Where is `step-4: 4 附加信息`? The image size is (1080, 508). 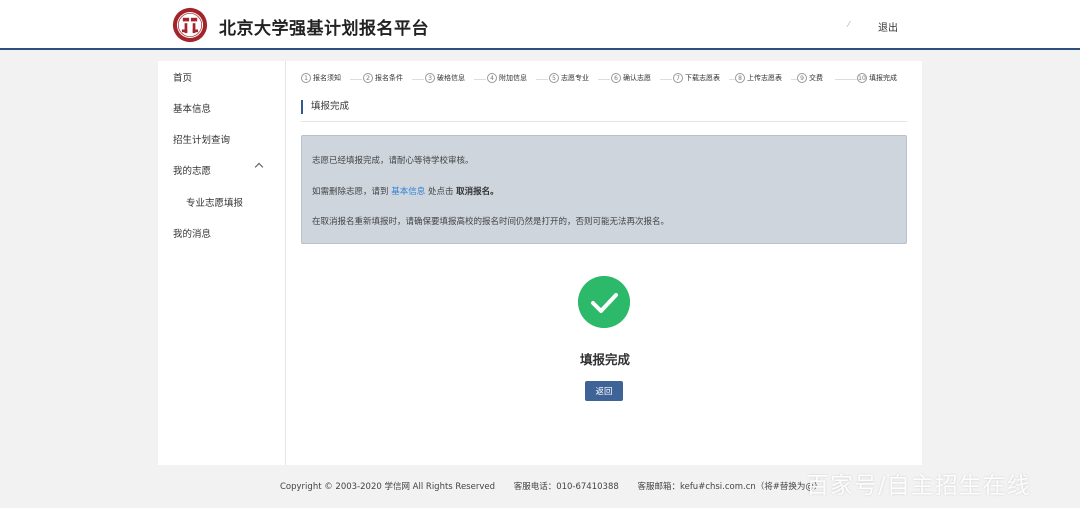 step-4: 4 附加信息 is located at coordinates (507, 78).